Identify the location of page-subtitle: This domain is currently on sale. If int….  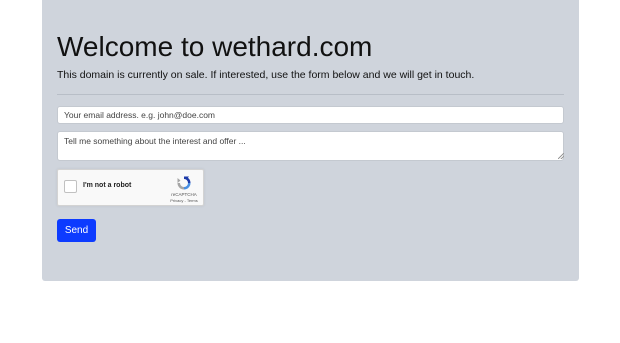
(266, 75).